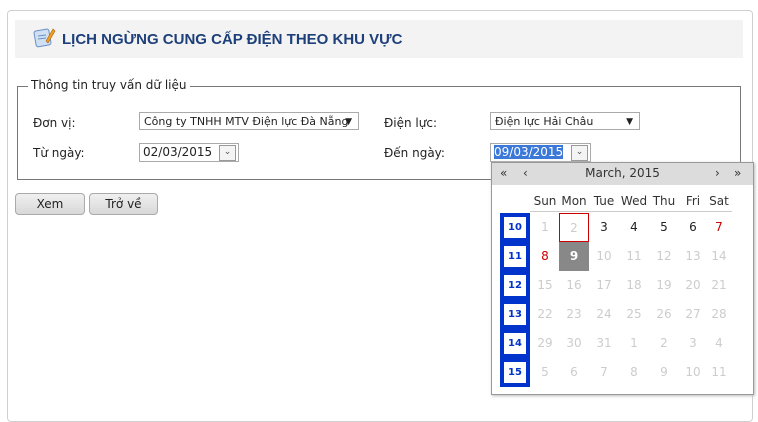 The image size is (758, 422). Describe the element at coordinates (515, 227) in the screenshot. I see `week-number: 10` at that location.